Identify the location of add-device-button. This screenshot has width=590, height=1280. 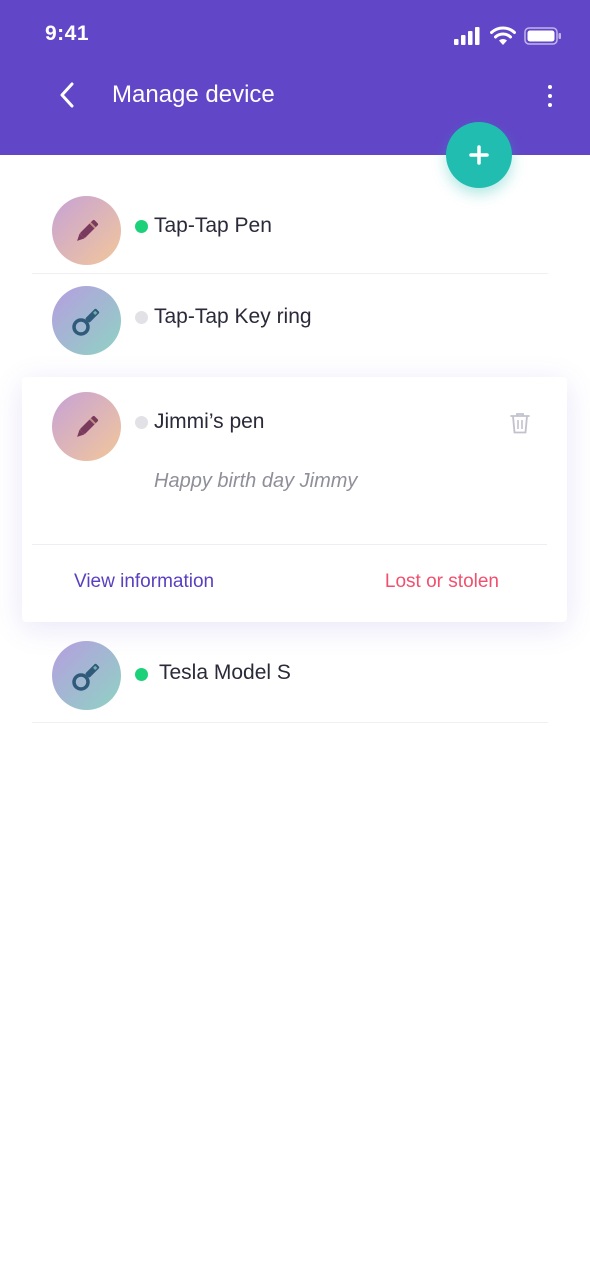
(479, 155).